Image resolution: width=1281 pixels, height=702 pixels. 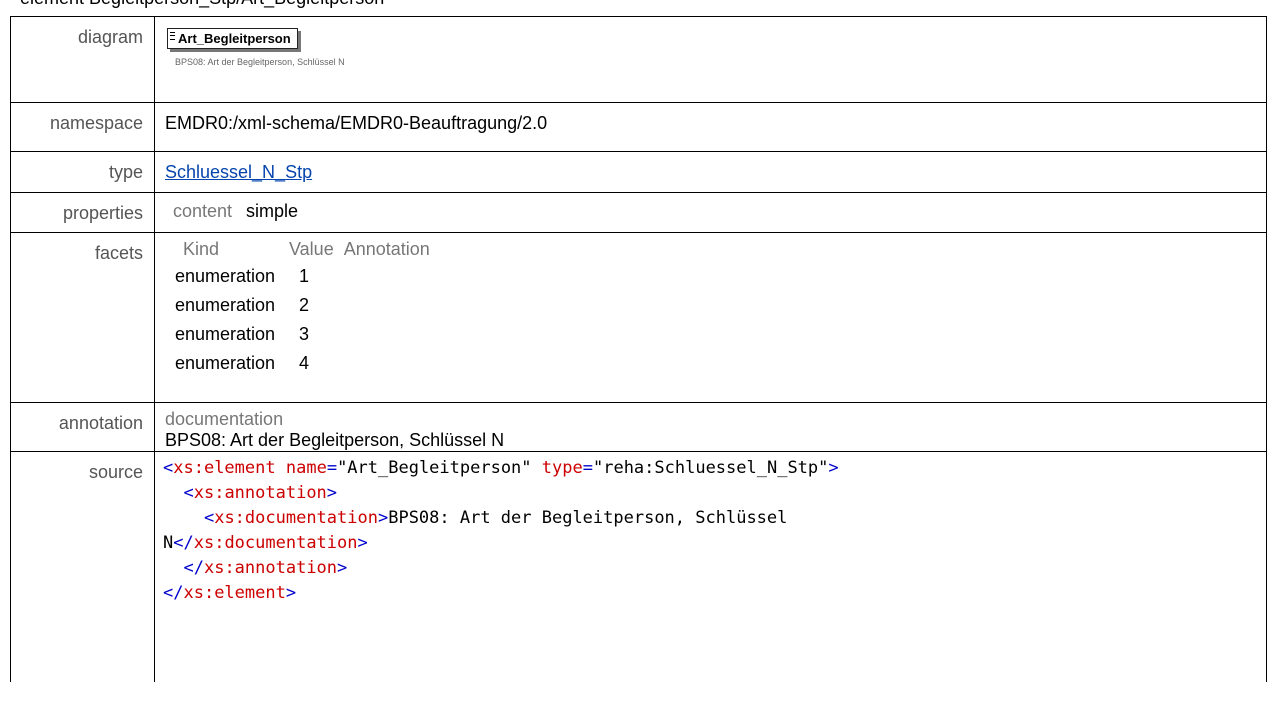 What do you see at coordinates (270, 568) in the screenshot?
I see `src-annotation-close: xs:annotation` at bounding box center [270, 568].